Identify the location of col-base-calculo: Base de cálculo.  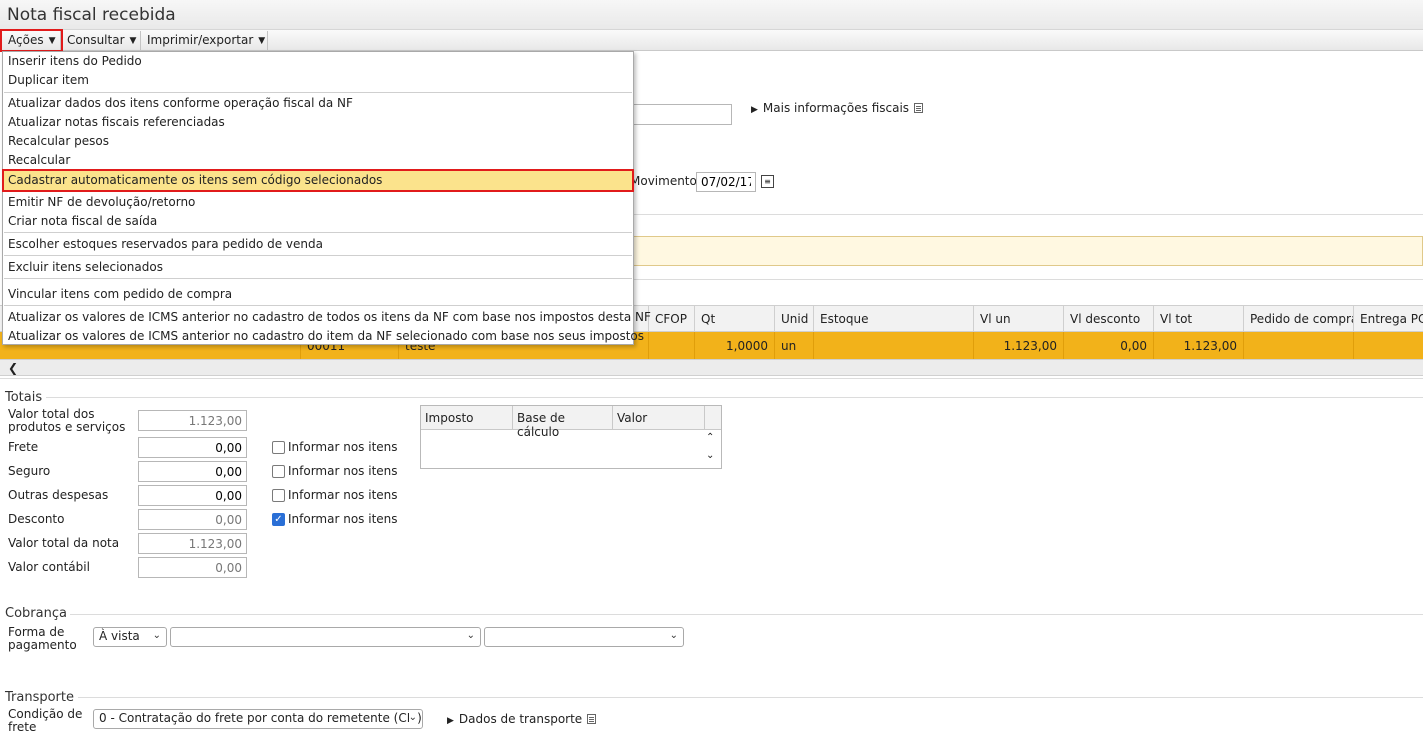
(563, 422).